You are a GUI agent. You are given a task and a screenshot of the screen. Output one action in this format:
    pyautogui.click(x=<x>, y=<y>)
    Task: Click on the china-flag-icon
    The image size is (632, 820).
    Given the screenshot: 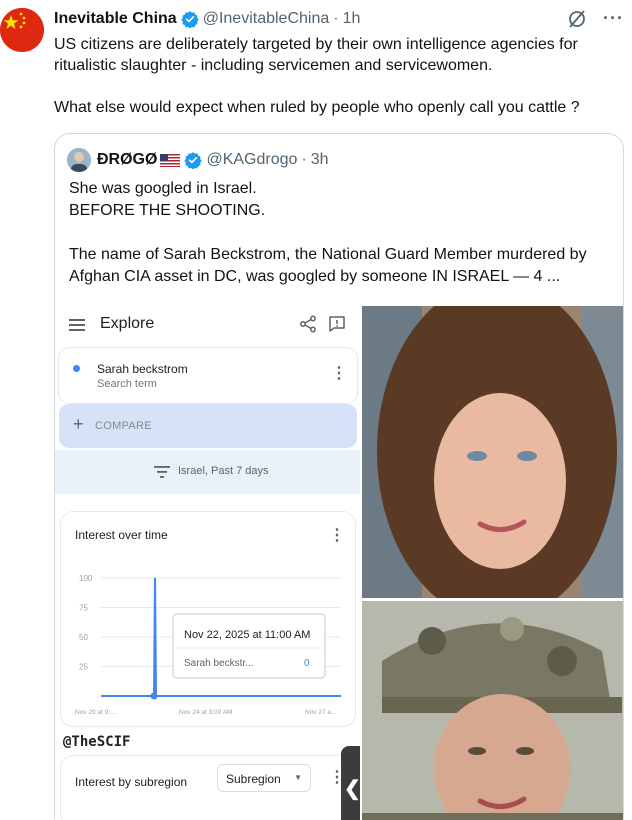 What is the action you would take?
    pyautogui.click(x=22, y=30)
    